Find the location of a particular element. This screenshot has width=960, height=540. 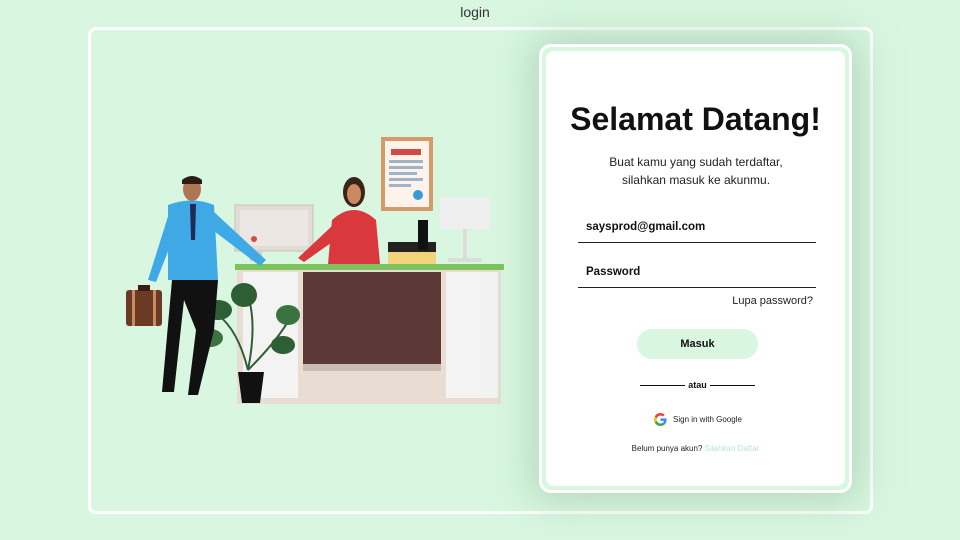

google-sign-in-button: Sign in with Google is located at coordinates (698, 419).